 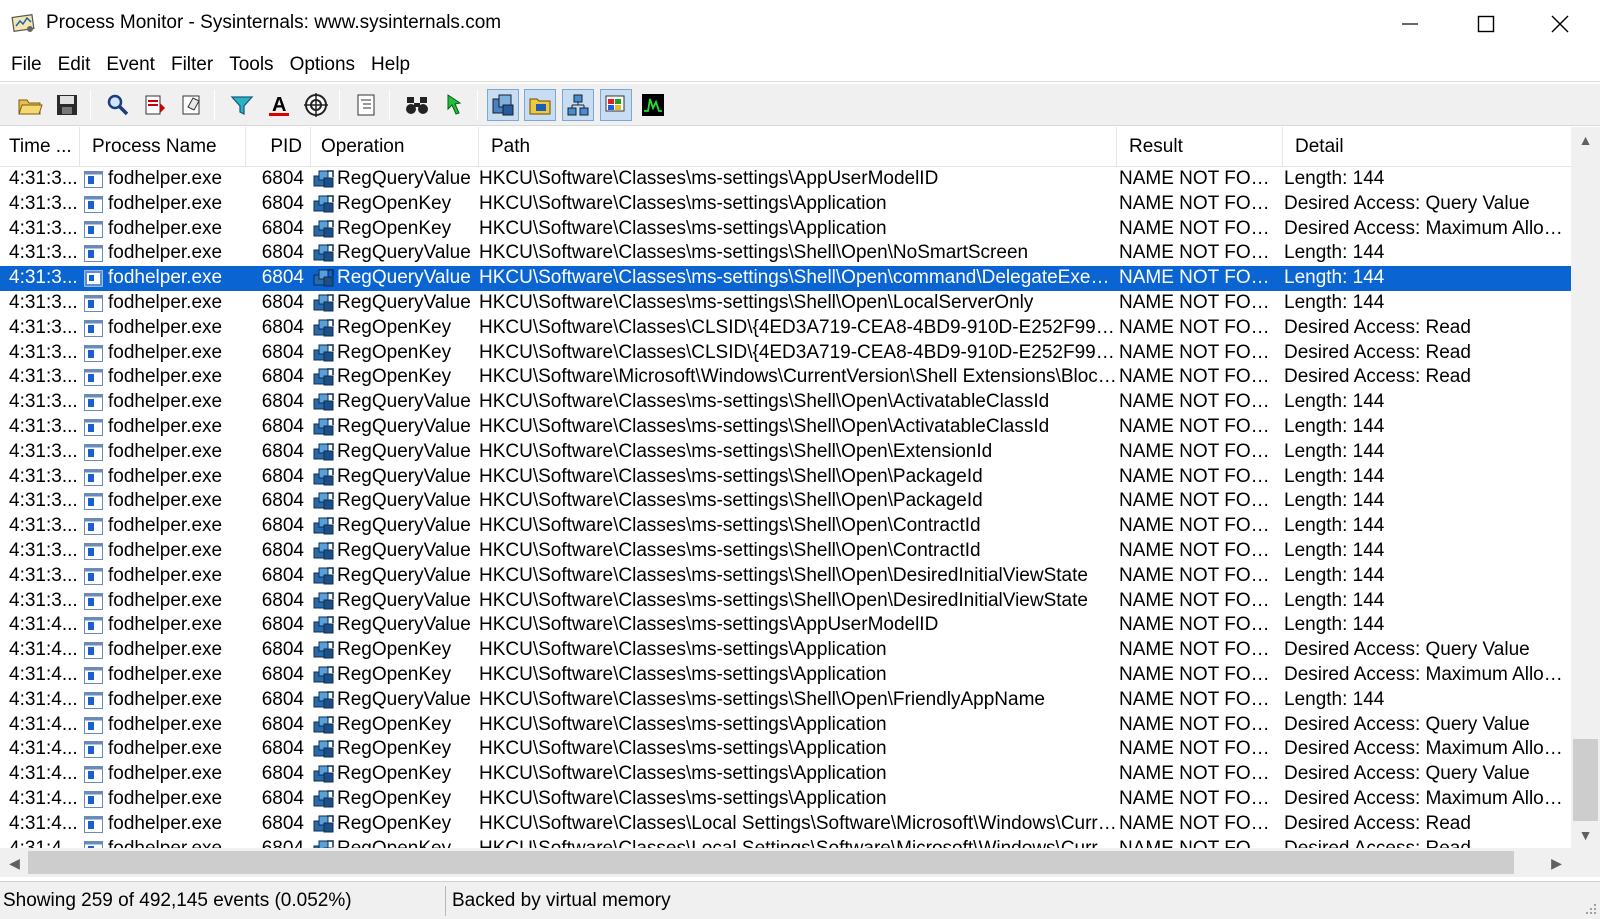 What do you see at coordinates (26, 65) in the screenshot?
I see `menu-file: File` at bounding box center [26, 65].